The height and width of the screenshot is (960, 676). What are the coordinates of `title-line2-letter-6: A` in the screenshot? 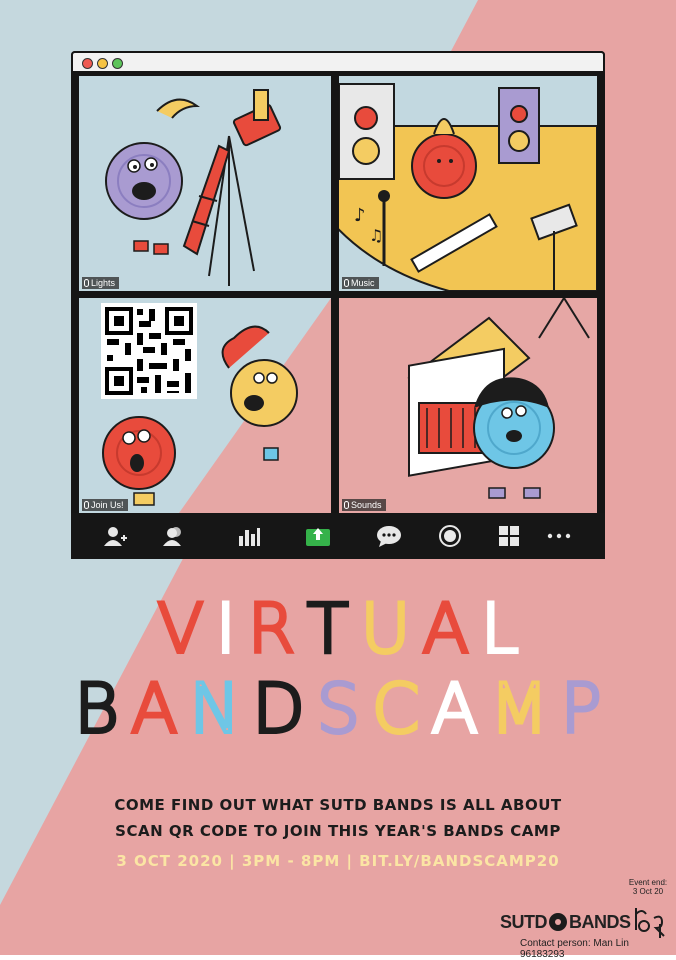 It's located at (454, 709).